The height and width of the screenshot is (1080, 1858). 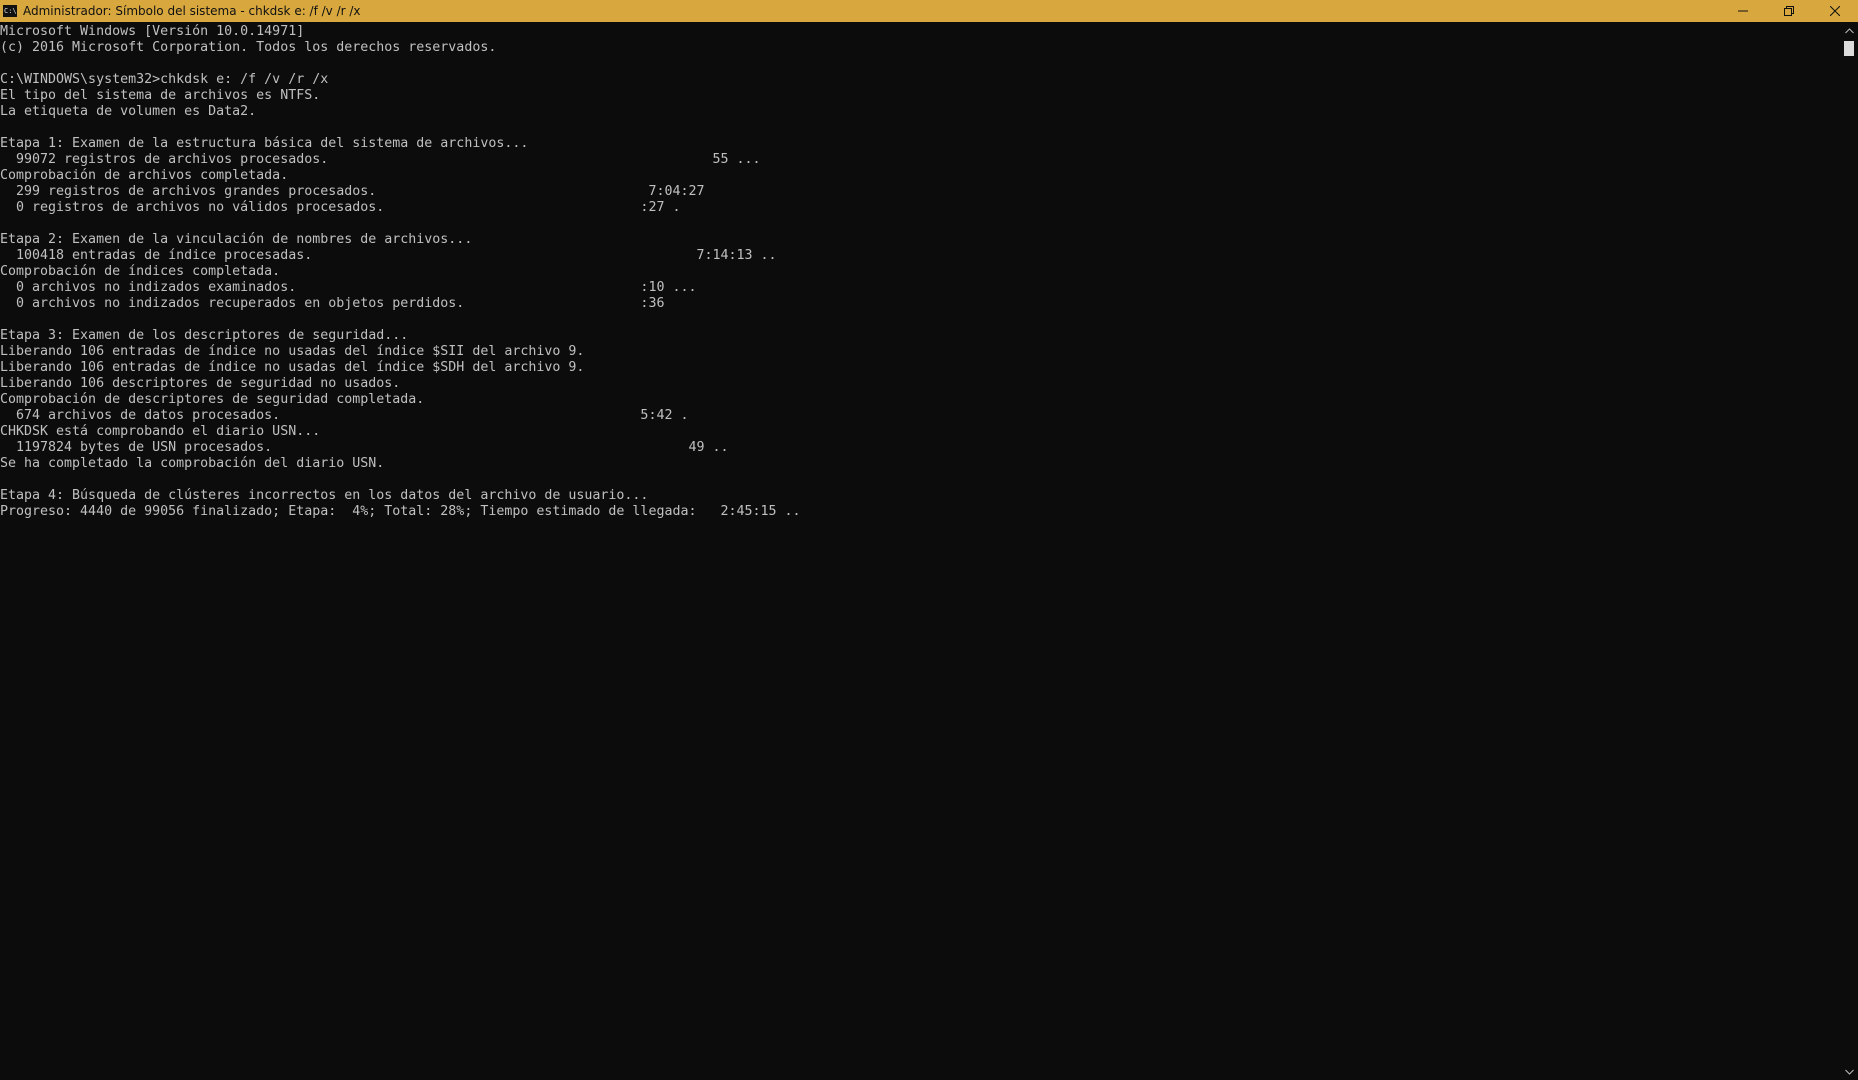 What do you see at coordinates (1849, 48) in the screenshot?
I see `scroll-thumb` at bounding box center [1849, 48].